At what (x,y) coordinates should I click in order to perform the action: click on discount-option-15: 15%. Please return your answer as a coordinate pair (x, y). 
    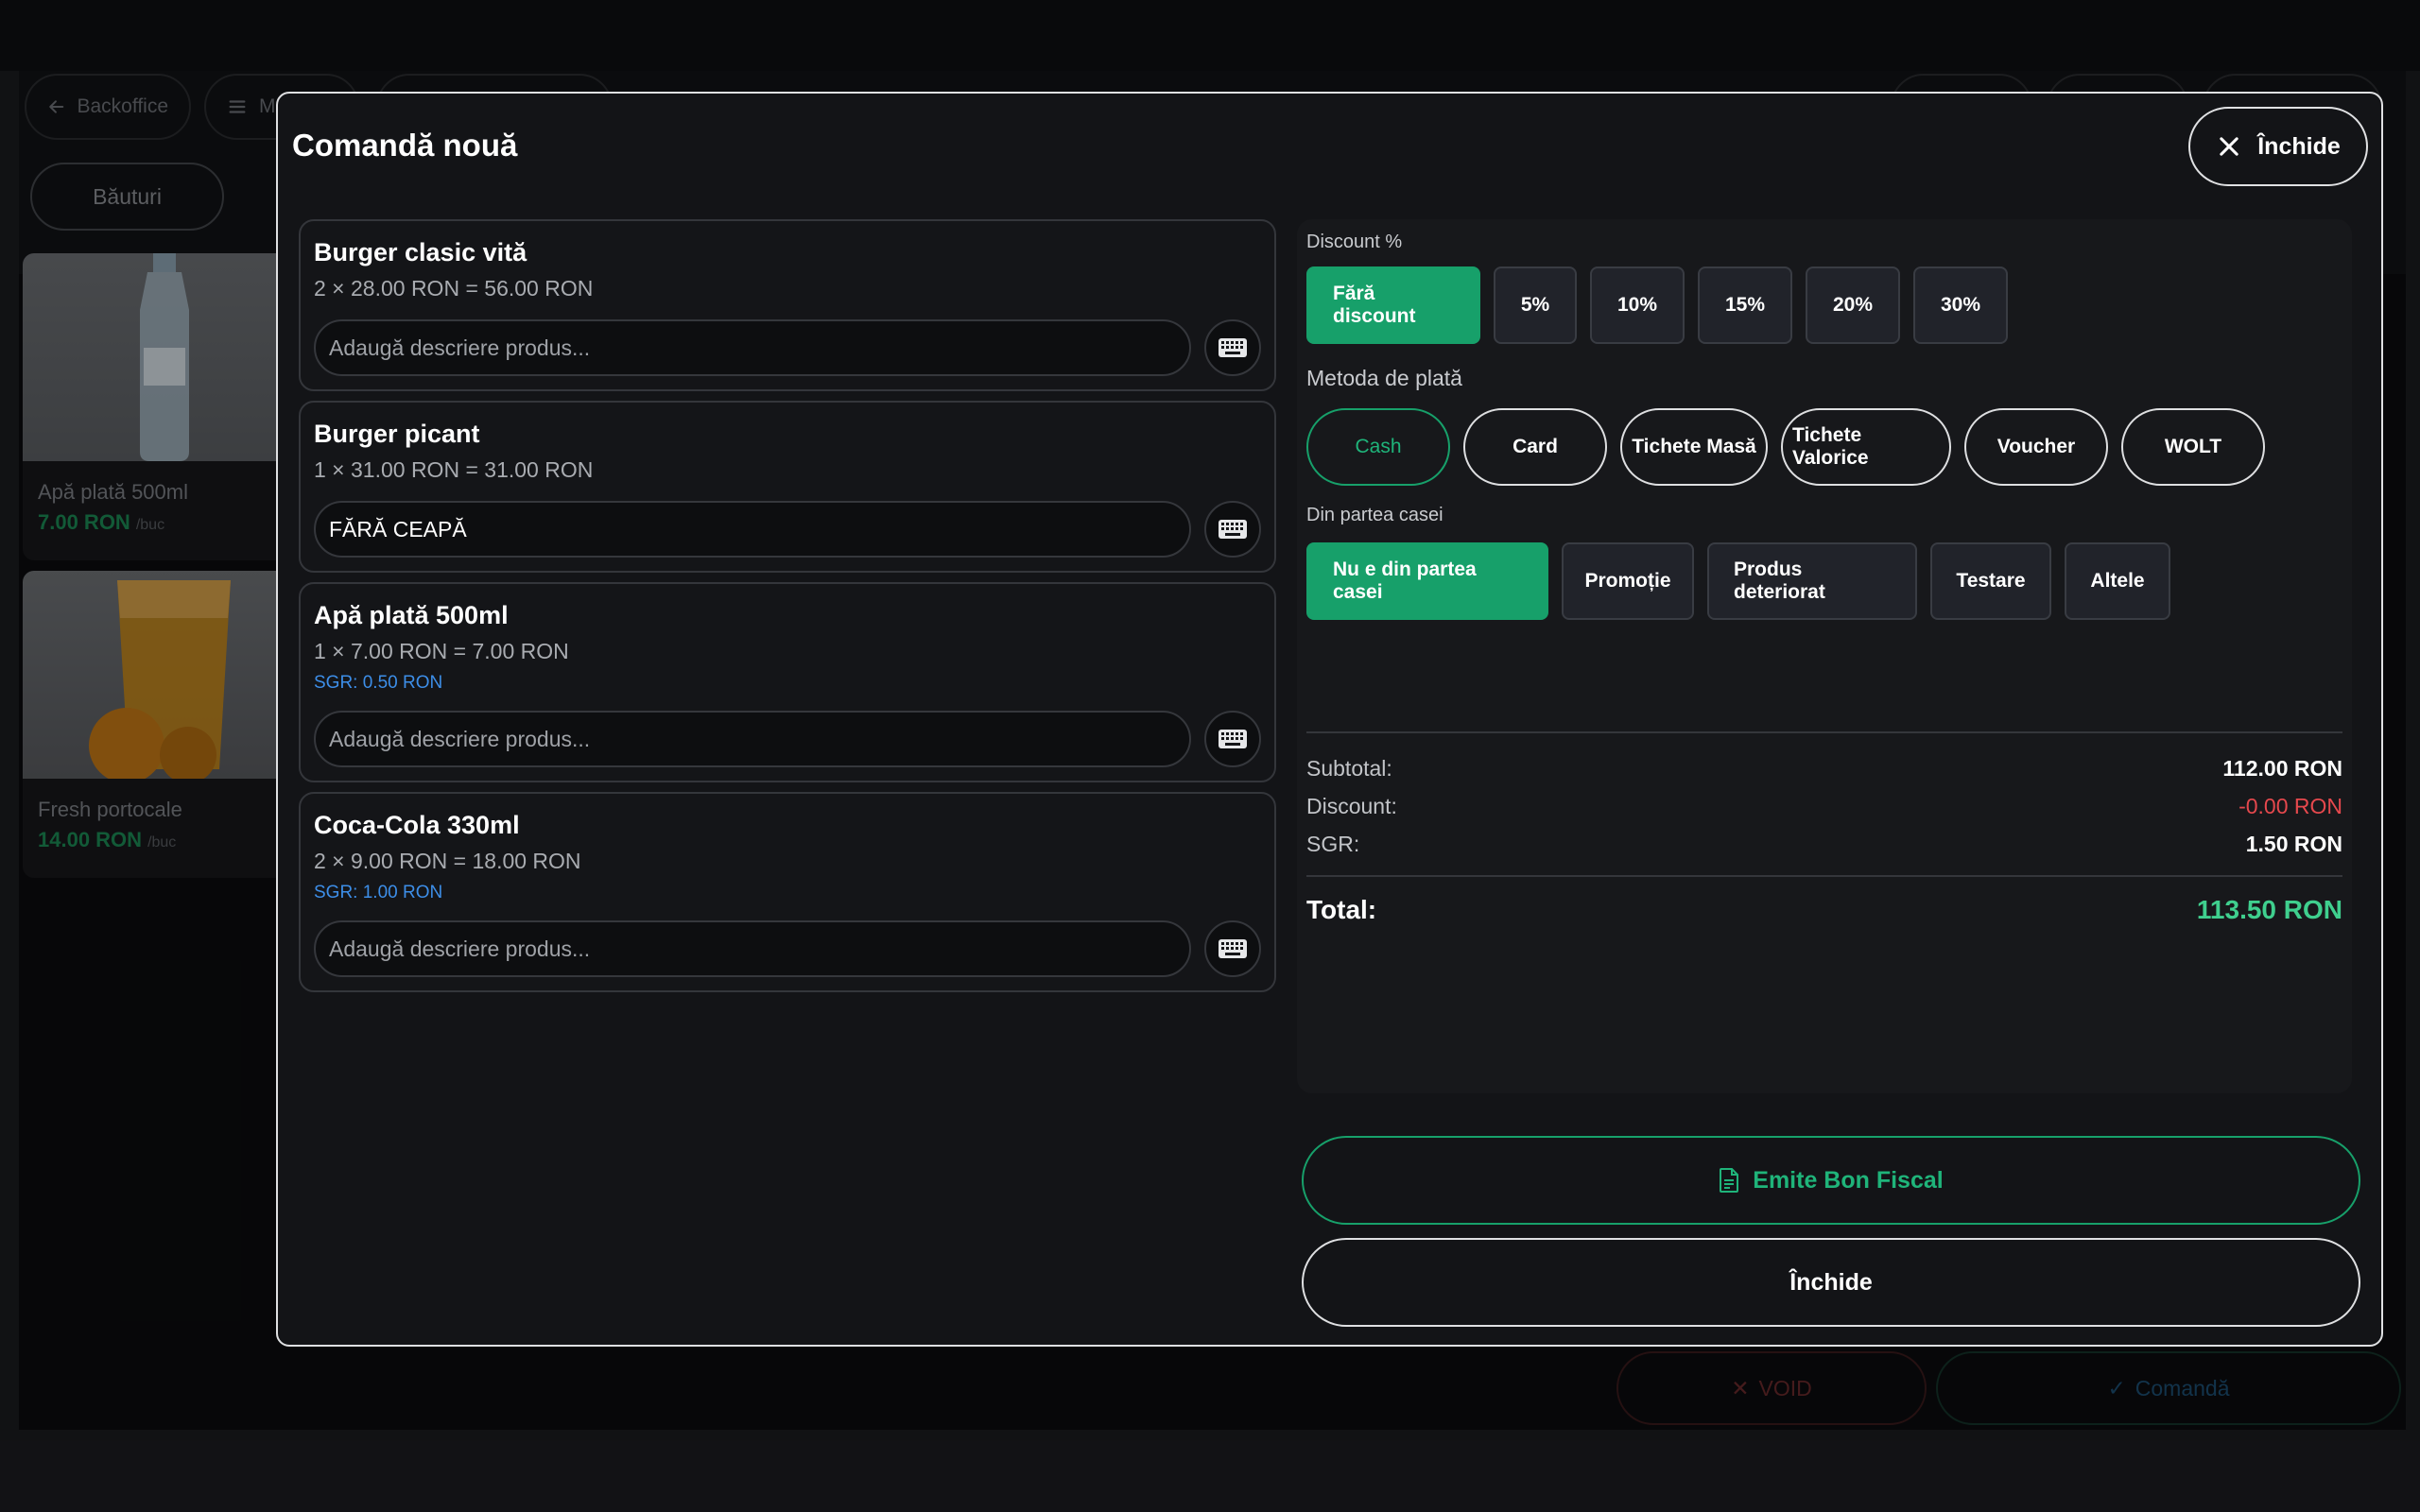
    Looking at the image, I should click on (1745, 305).